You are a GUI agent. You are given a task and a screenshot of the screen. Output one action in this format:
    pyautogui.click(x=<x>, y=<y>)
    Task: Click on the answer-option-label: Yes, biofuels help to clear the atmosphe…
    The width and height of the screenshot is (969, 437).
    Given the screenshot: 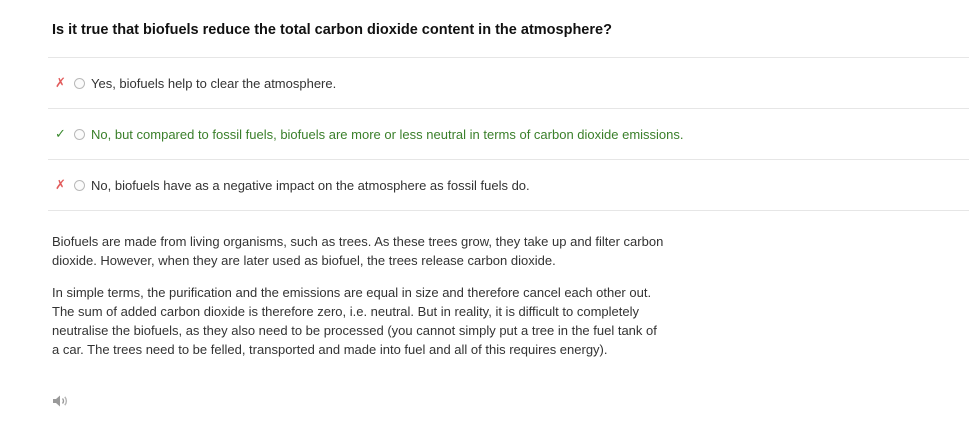 What is the action you would take?
    pyautogui.click(x=214, y=83)
    